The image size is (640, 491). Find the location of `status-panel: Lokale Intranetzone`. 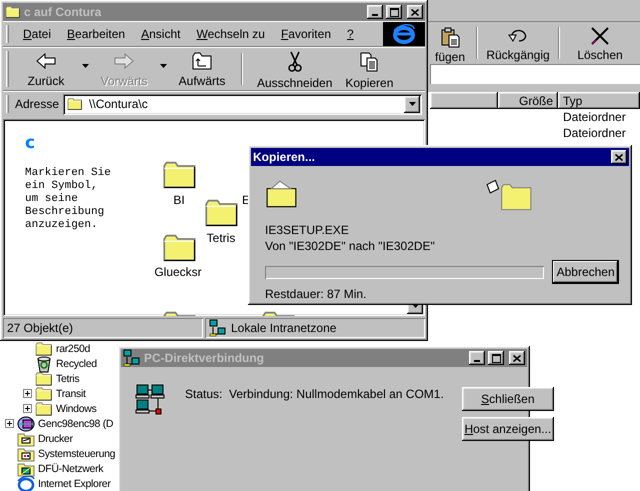

status-panel: Lokale Intranetzone is located at coordinates (315, 328).